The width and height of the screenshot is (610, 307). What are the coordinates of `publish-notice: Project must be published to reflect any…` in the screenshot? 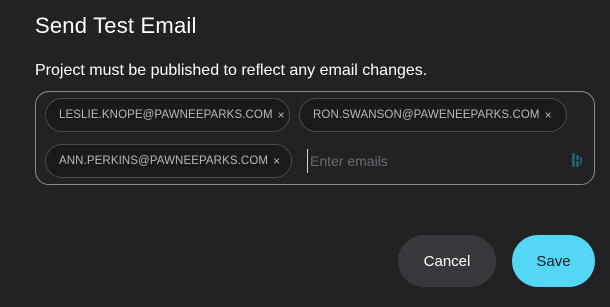 It's located at (231, 70).